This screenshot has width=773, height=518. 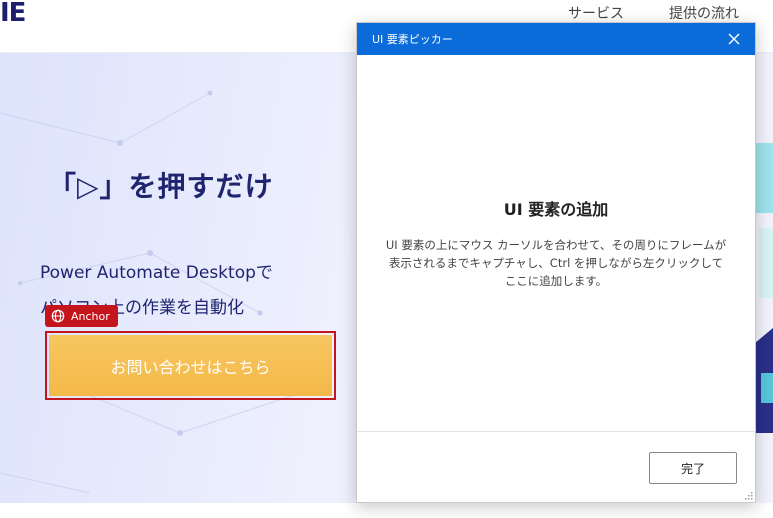 What do you see at coordinates (156, 273) in the screenshot?
I see `hero-subline-1: Power Automate Desktopで` at bounding box center [156, 273].